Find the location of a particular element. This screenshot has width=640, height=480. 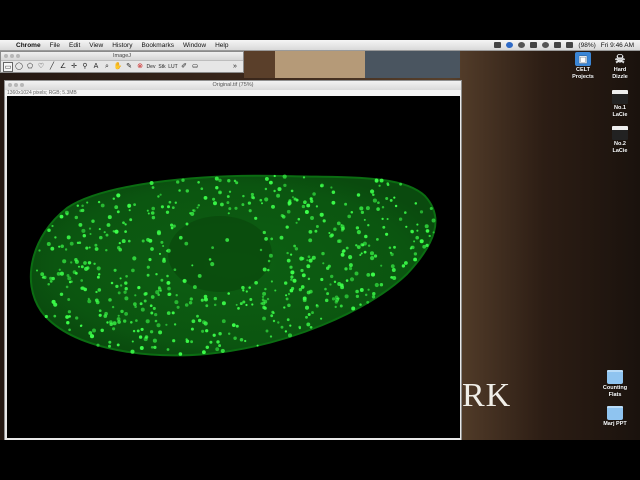

image-window-titlebar: Original.tif (75%) is located at coordinates (233, 85).